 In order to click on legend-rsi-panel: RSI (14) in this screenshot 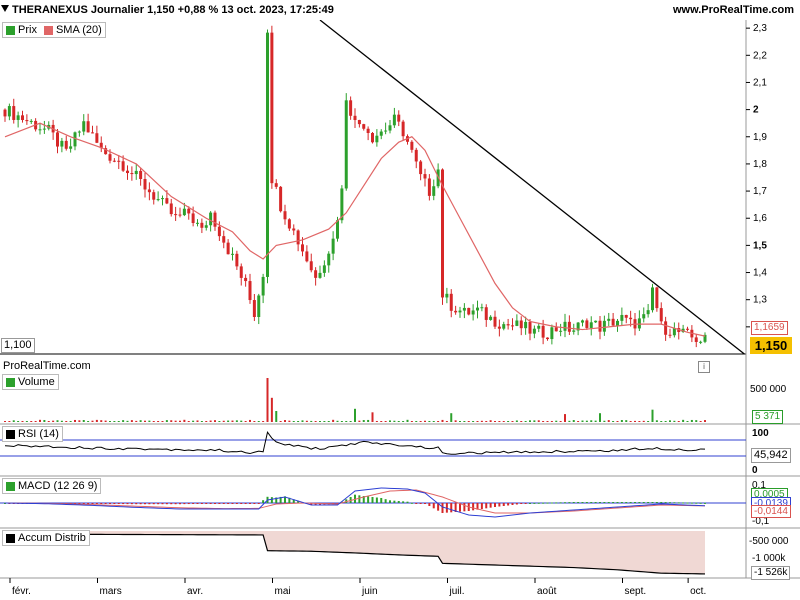, I will do `click(32, 434)`.